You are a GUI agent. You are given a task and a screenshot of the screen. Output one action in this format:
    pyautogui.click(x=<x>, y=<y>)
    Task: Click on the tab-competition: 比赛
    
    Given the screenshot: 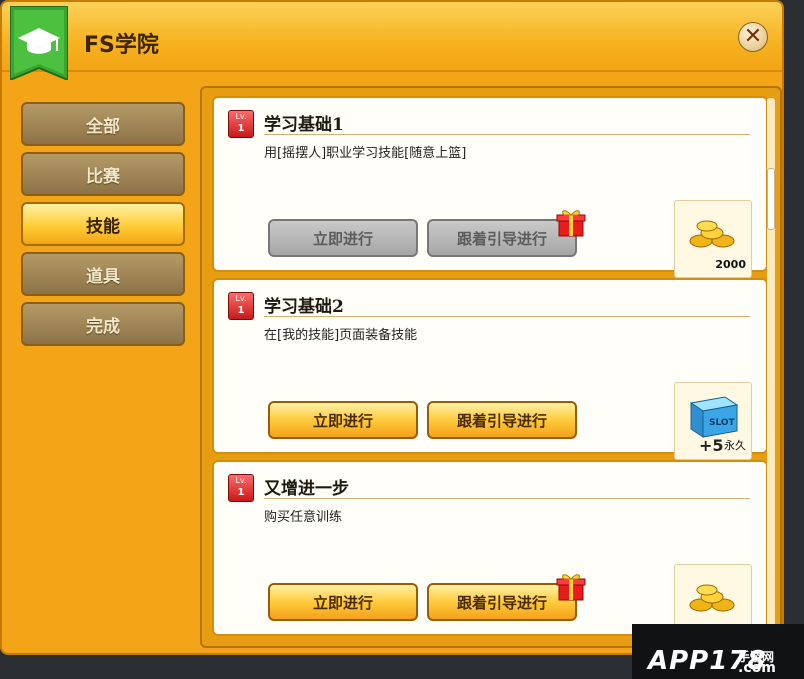 What is the action you would take?
    pyautogui.click(x=103, y=174)
    